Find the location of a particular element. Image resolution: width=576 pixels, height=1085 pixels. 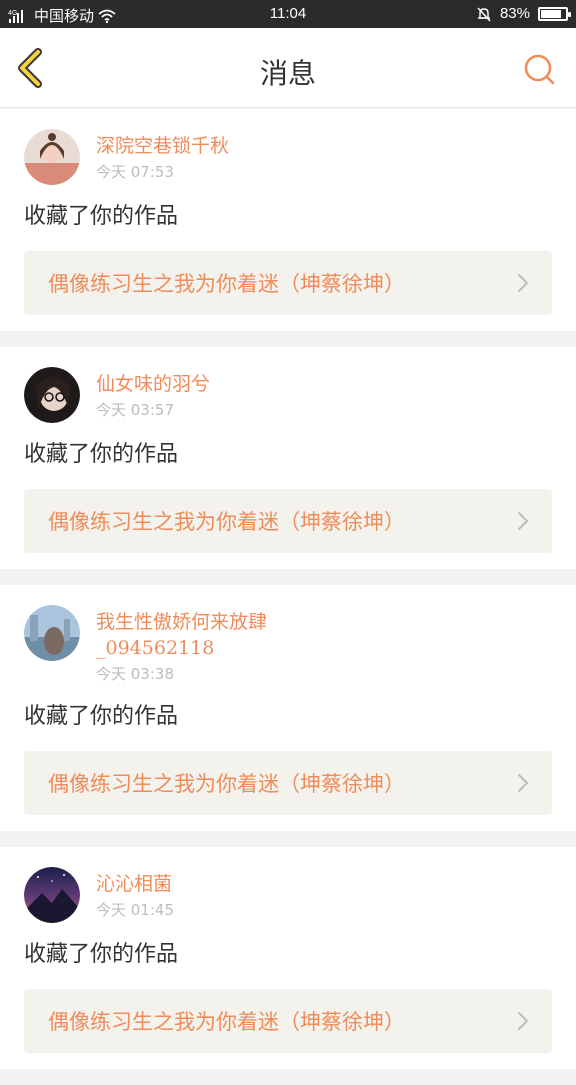

message-time: 今天 07:53 is located at coordinates (135, 172).